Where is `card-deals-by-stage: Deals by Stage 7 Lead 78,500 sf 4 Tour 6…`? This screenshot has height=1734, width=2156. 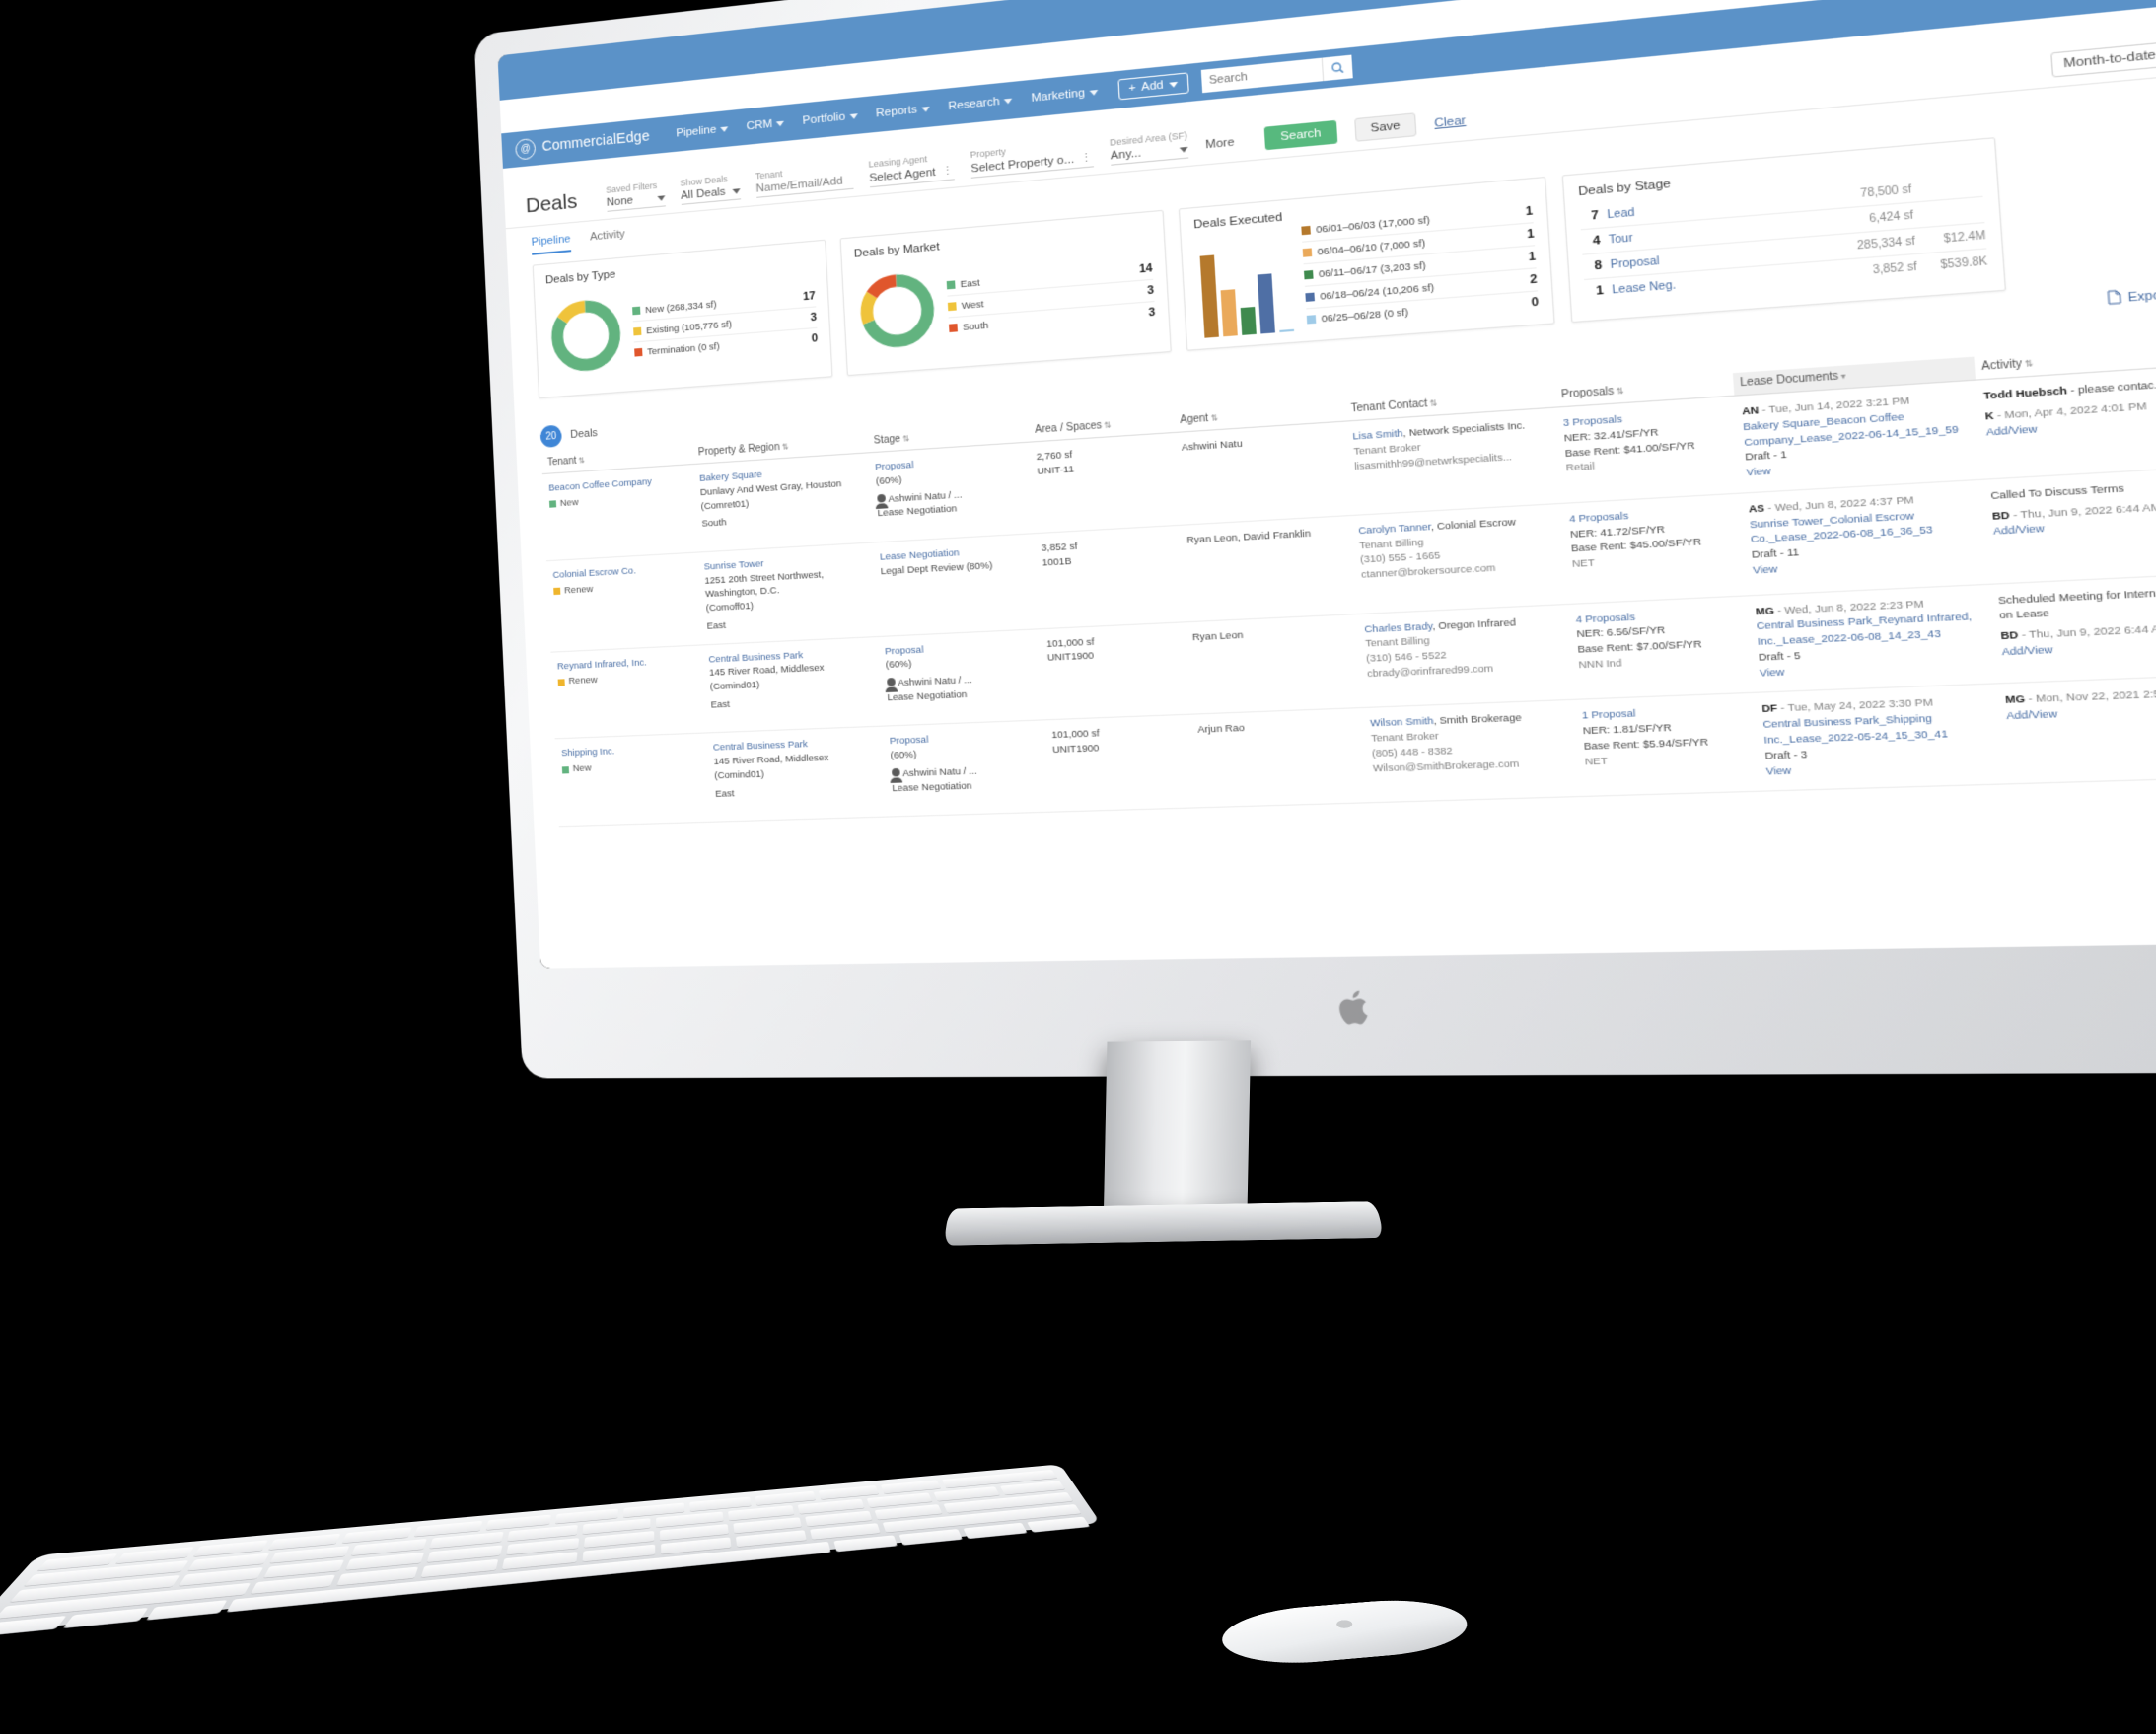 card-deals-by-stage: Deals by Stage 7 Lead 78,500 sf 4 Tour 6… is located at coordinates (1784, 230).